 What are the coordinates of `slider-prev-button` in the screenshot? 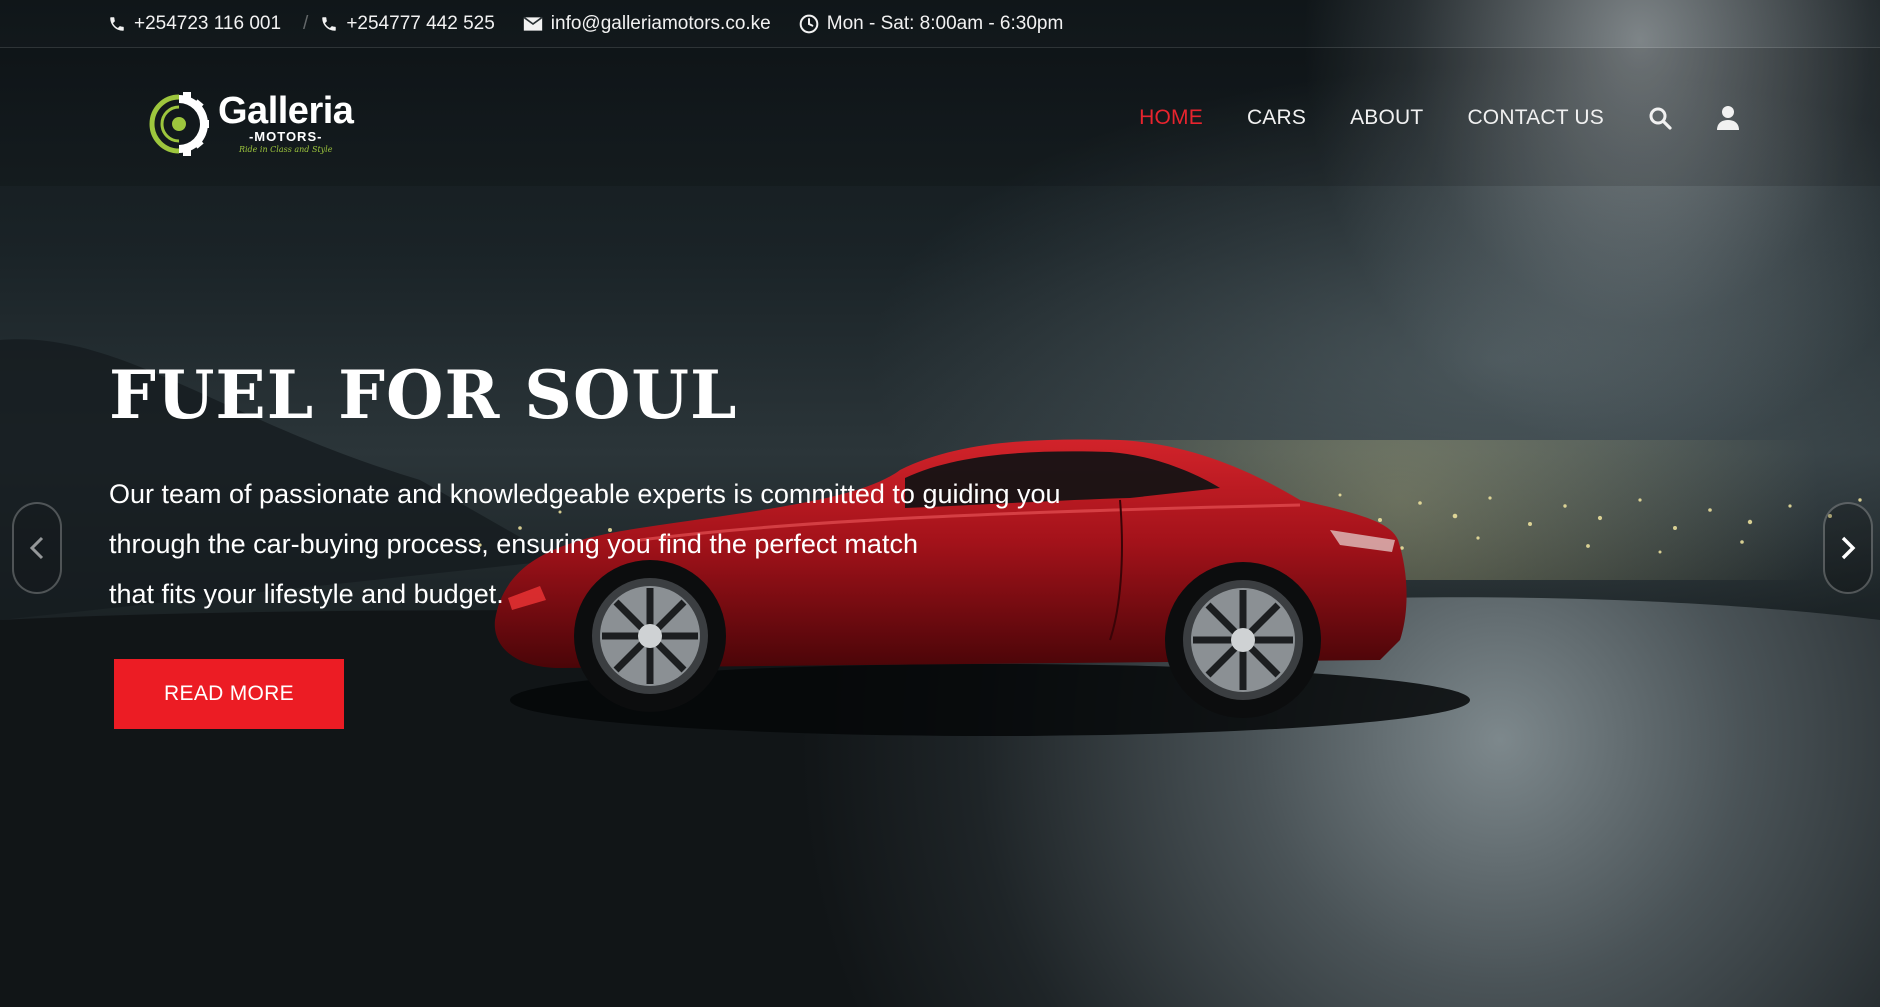 It's located at (37, 548).